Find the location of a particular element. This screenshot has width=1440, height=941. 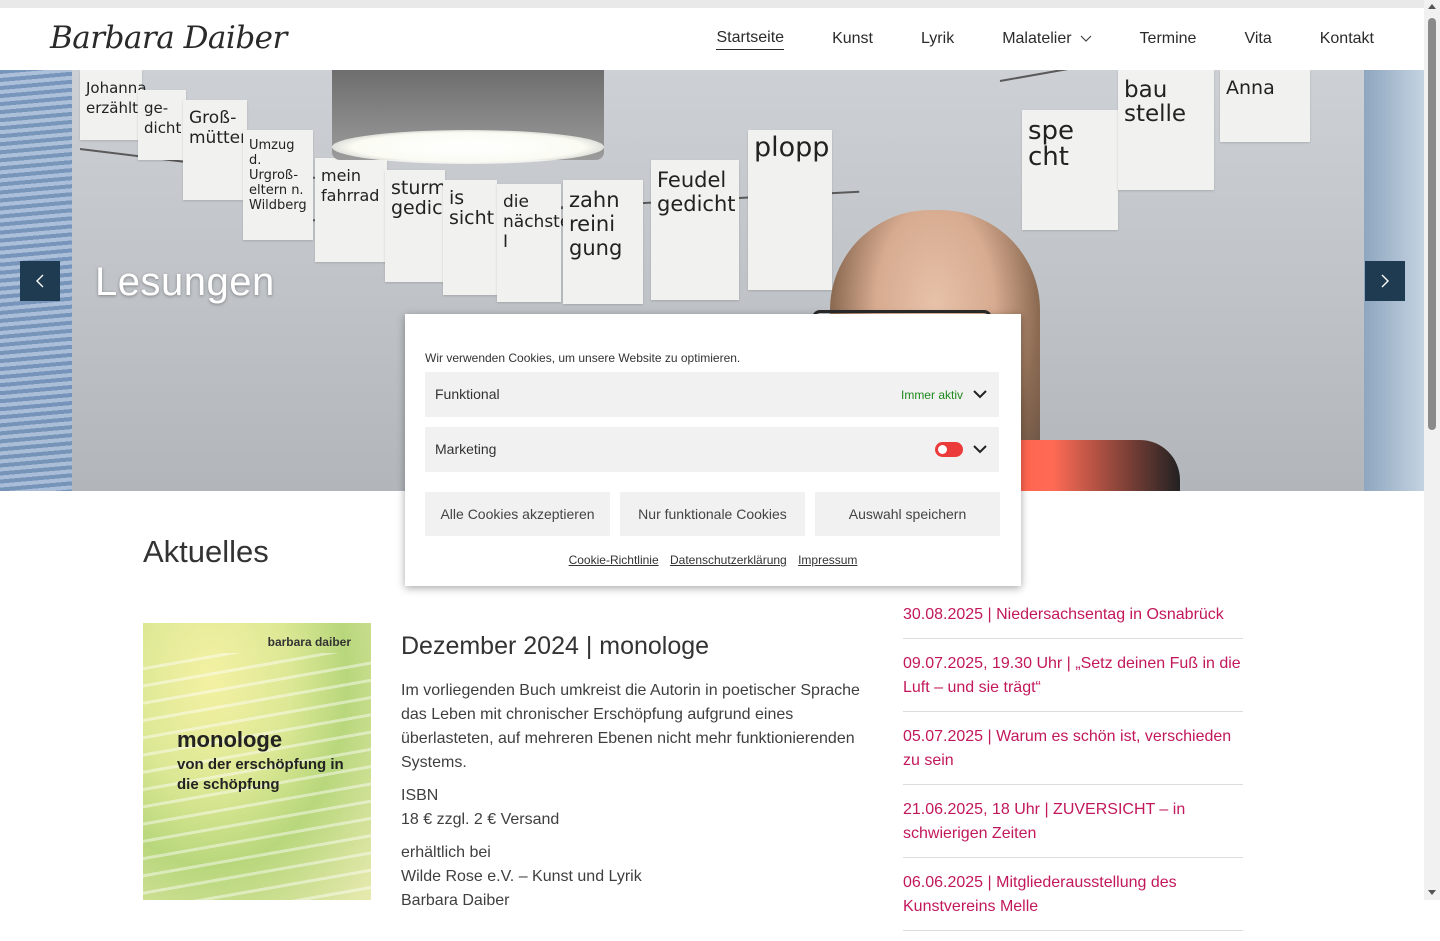

cookie-policy-link: Cookie-Richtlinie is located at coordinates (614, 560).